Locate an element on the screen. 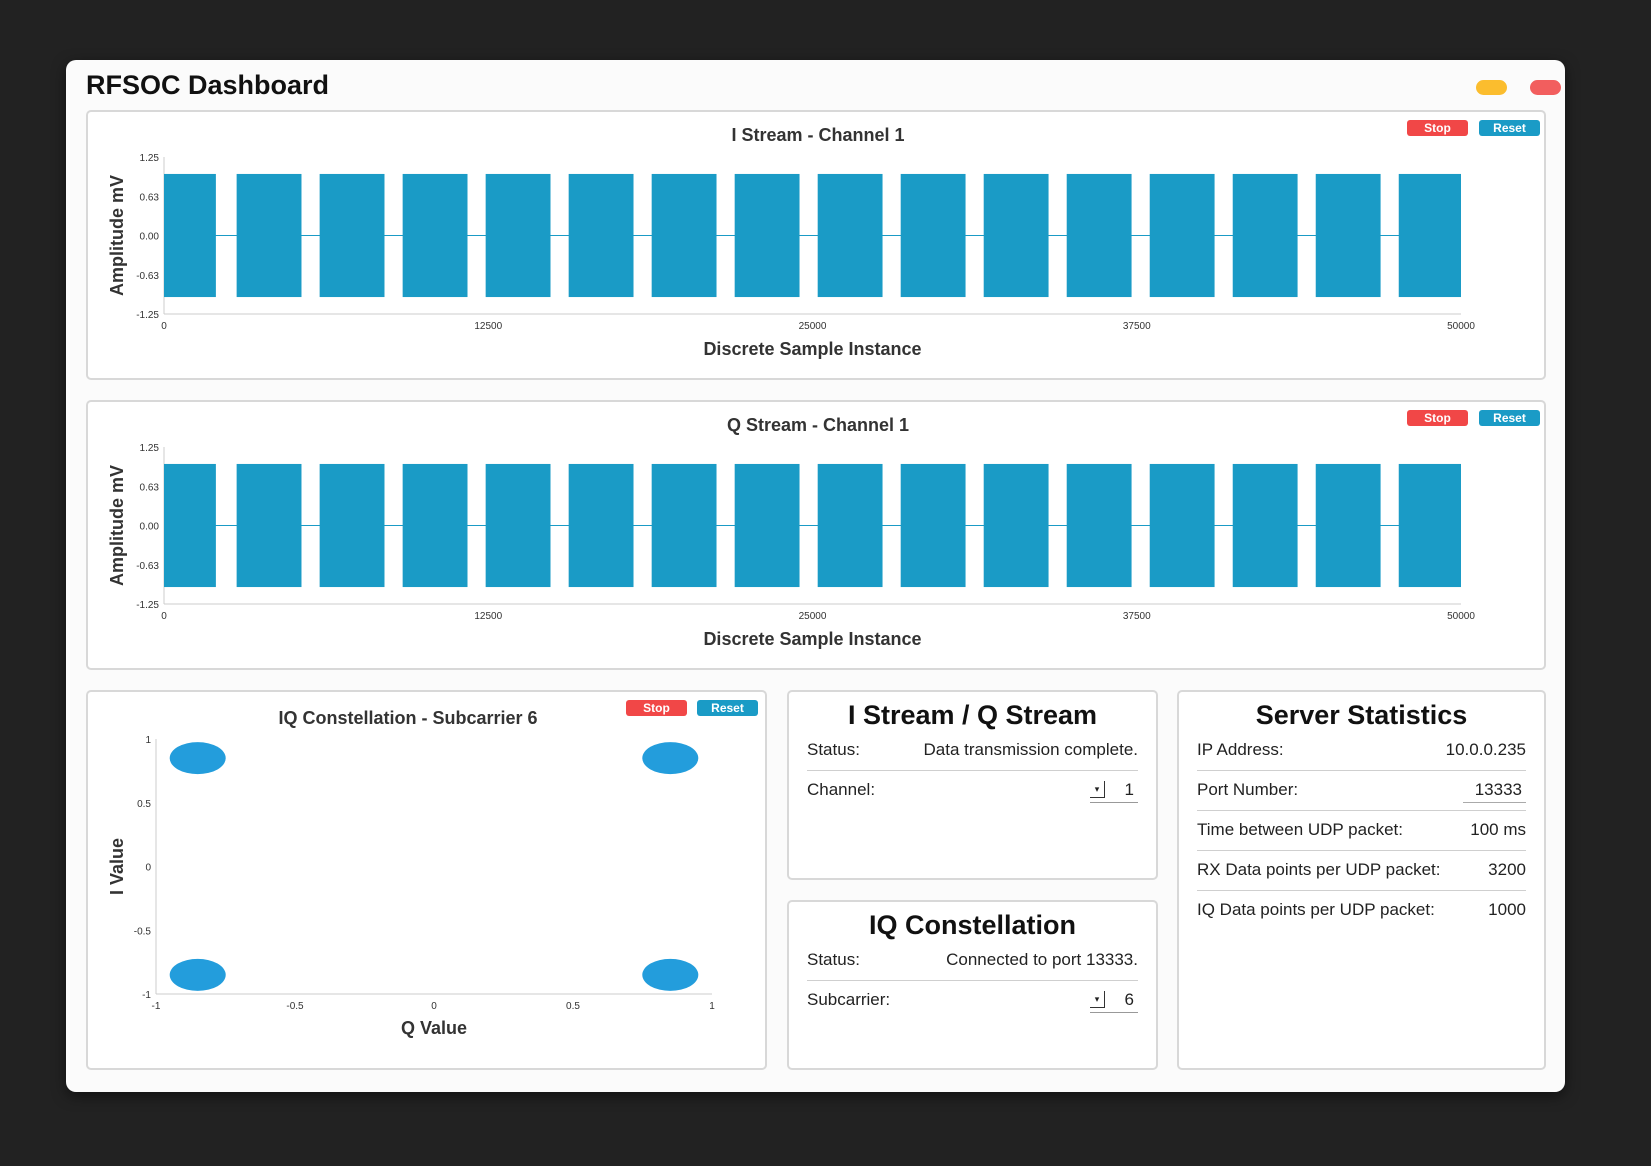 The width and height of the screenshot is (1651, 1166). stream-status-label: Status: is located at coordinates (833, 749).